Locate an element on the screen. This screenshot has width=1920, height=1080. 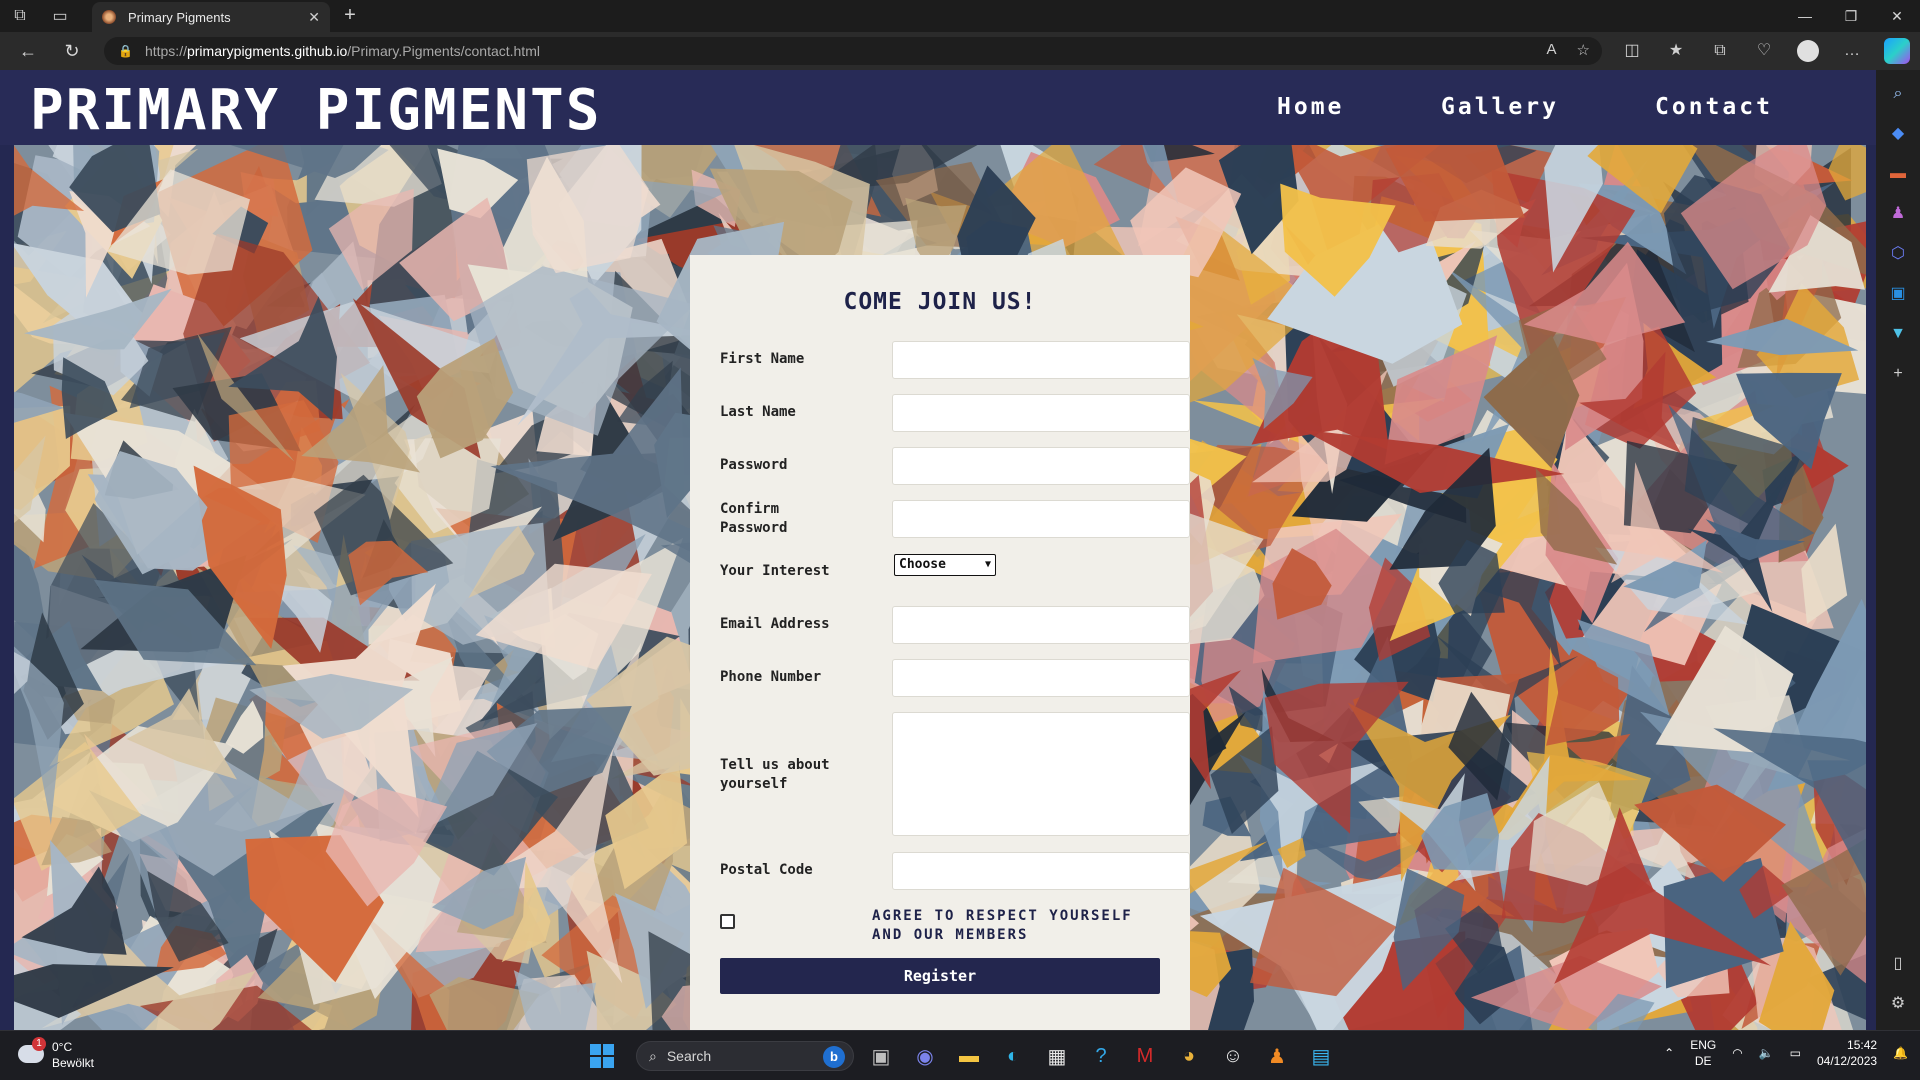
weather-badge: 1 is located at coordinates (39, 1044).